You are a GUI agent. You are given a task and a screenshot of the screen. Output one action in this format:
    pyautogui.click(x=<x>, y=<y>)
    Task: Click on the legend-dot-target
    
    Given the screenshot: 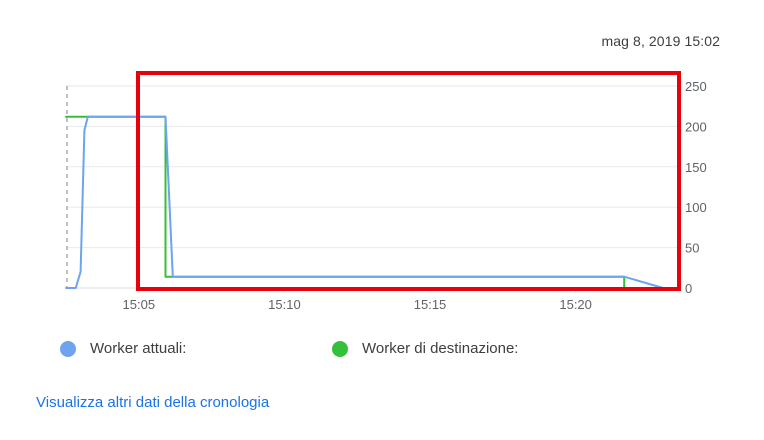 What is the action you would take?
    pyautogui.click(x=340, y=348)
    